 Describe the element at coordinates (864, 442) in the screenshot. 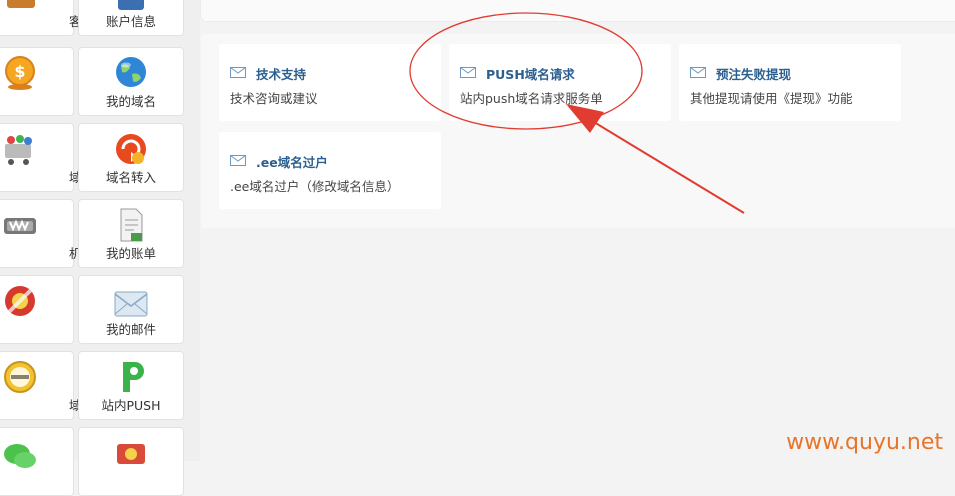

I see `watermark-text: www.quyu.net` at that location.